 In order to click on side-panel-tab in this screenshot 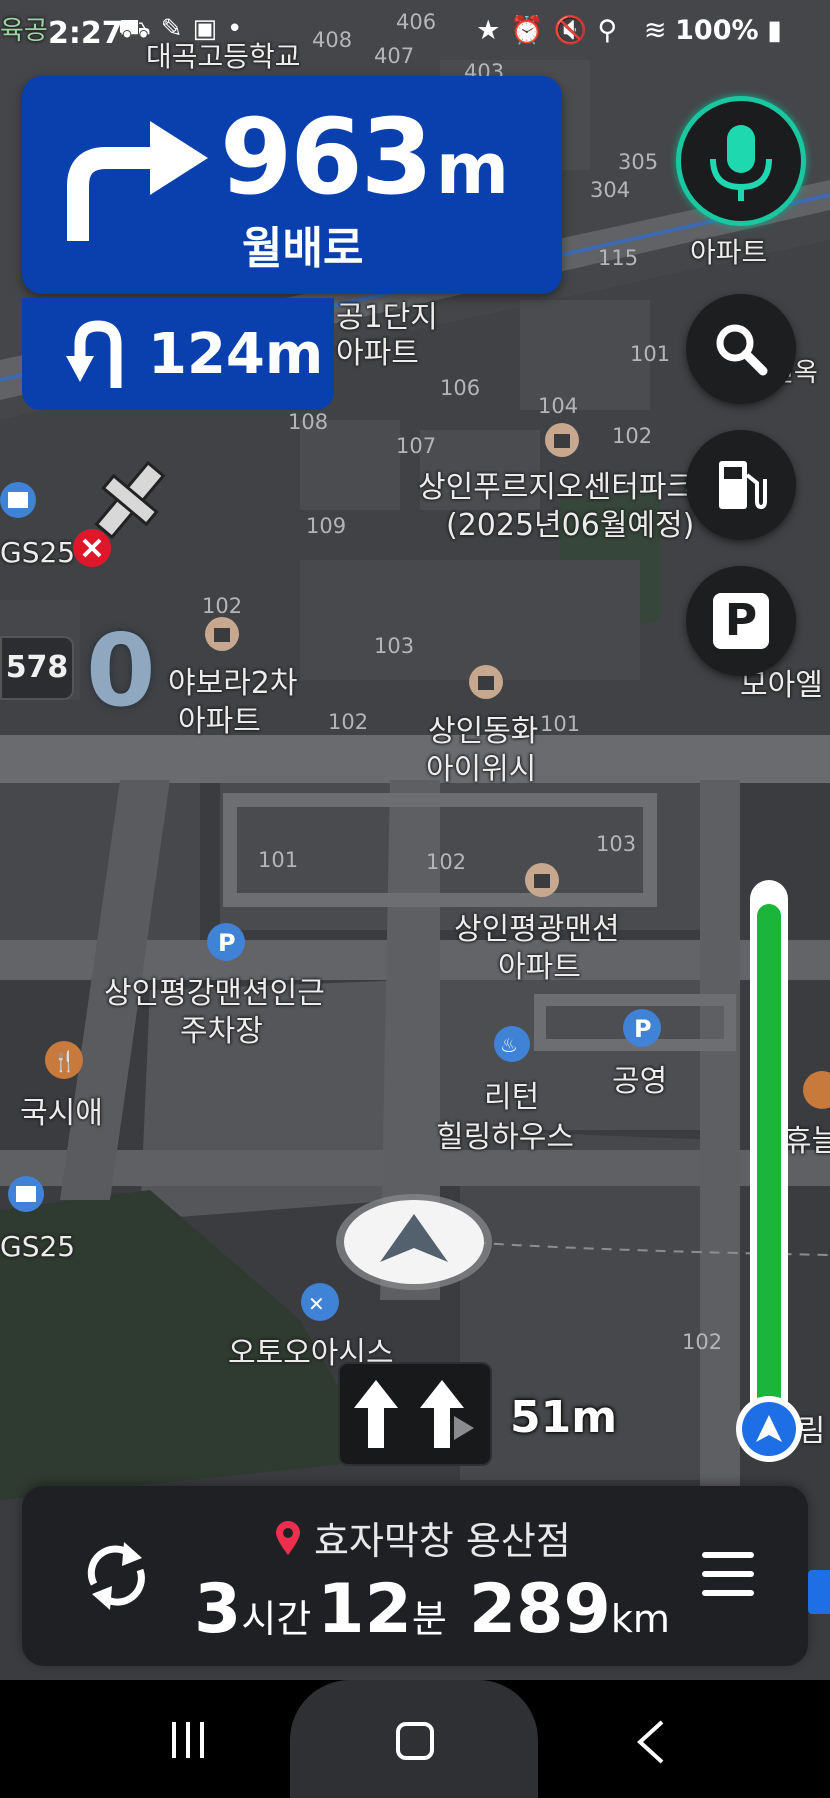, I will do `click(819, 1592)`.